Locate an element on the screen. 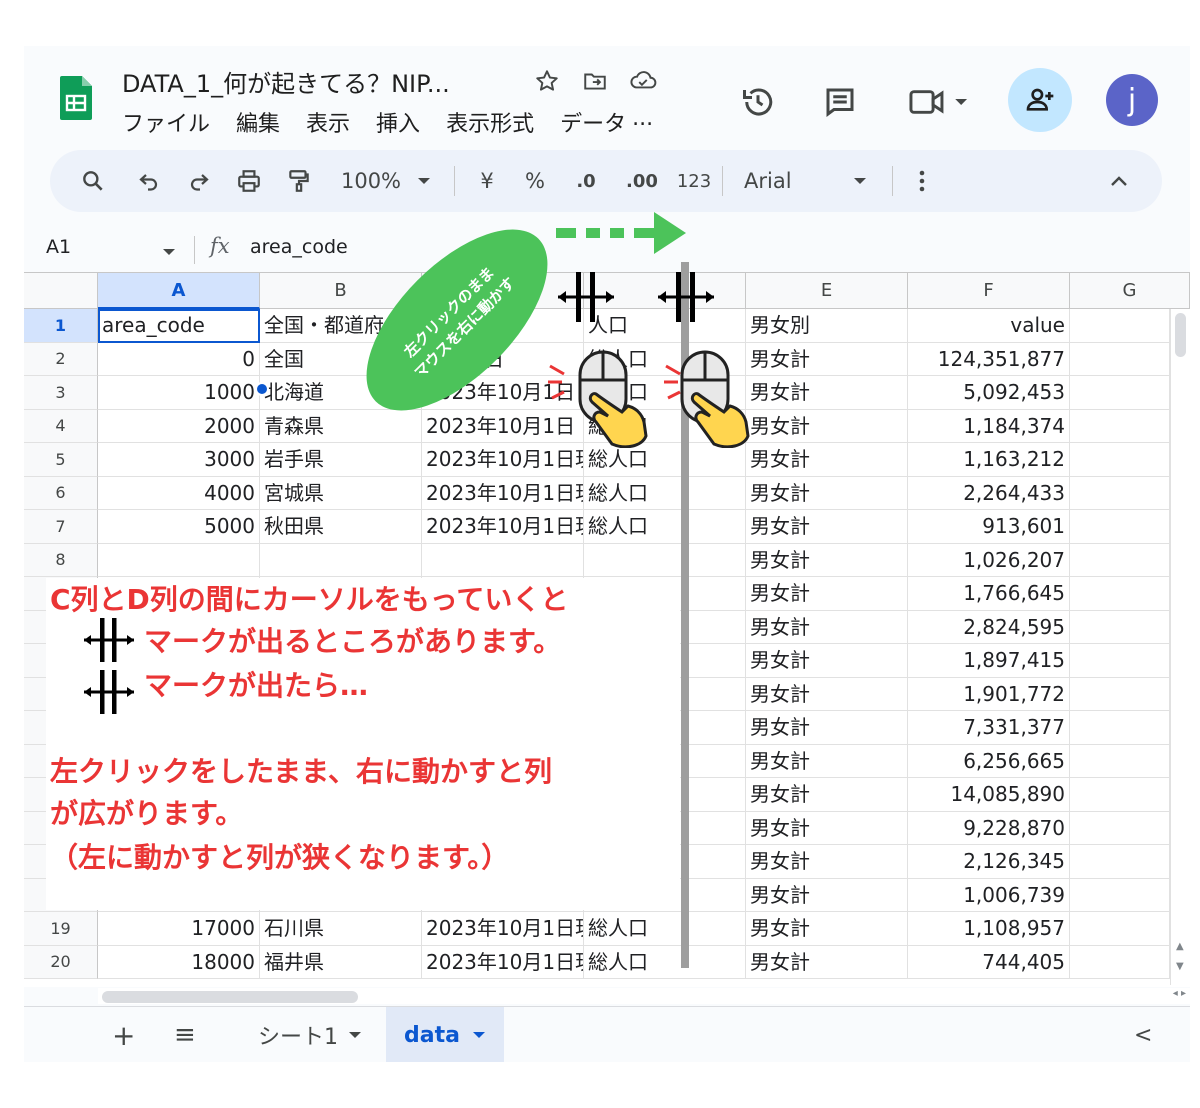  cell-f: 1,184,374 is located at coordinates (989, 426).